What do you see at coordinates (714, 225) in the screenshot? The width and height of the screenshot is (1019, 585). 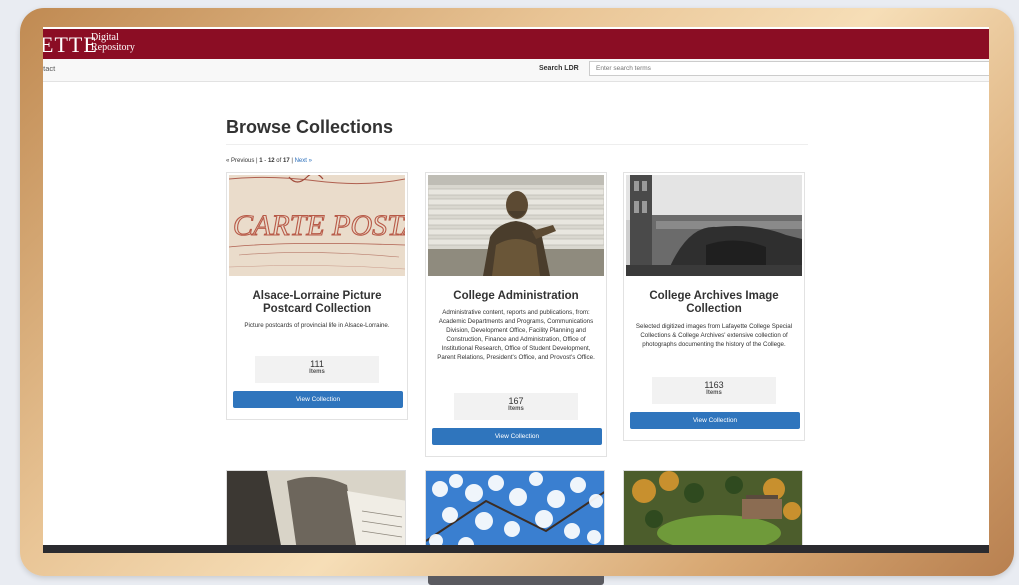 I see `campus-building-image` at bounding box center [714, 225].